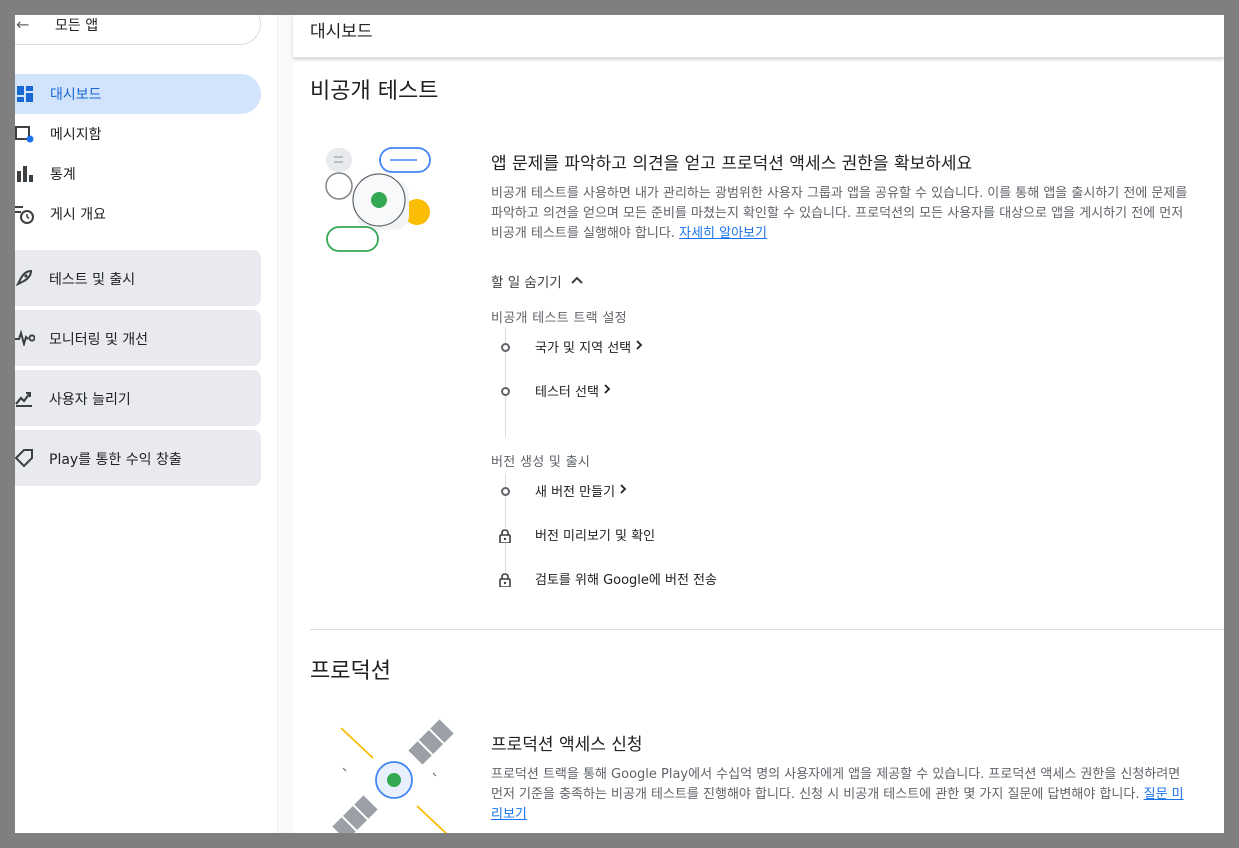 Image resolution: width=1239 pixels, height=848 pixels. Describe the element at coordinates (526, 283) in the screenshot. I see `hide-tasks-label: 할 일 숨기기` at that location.